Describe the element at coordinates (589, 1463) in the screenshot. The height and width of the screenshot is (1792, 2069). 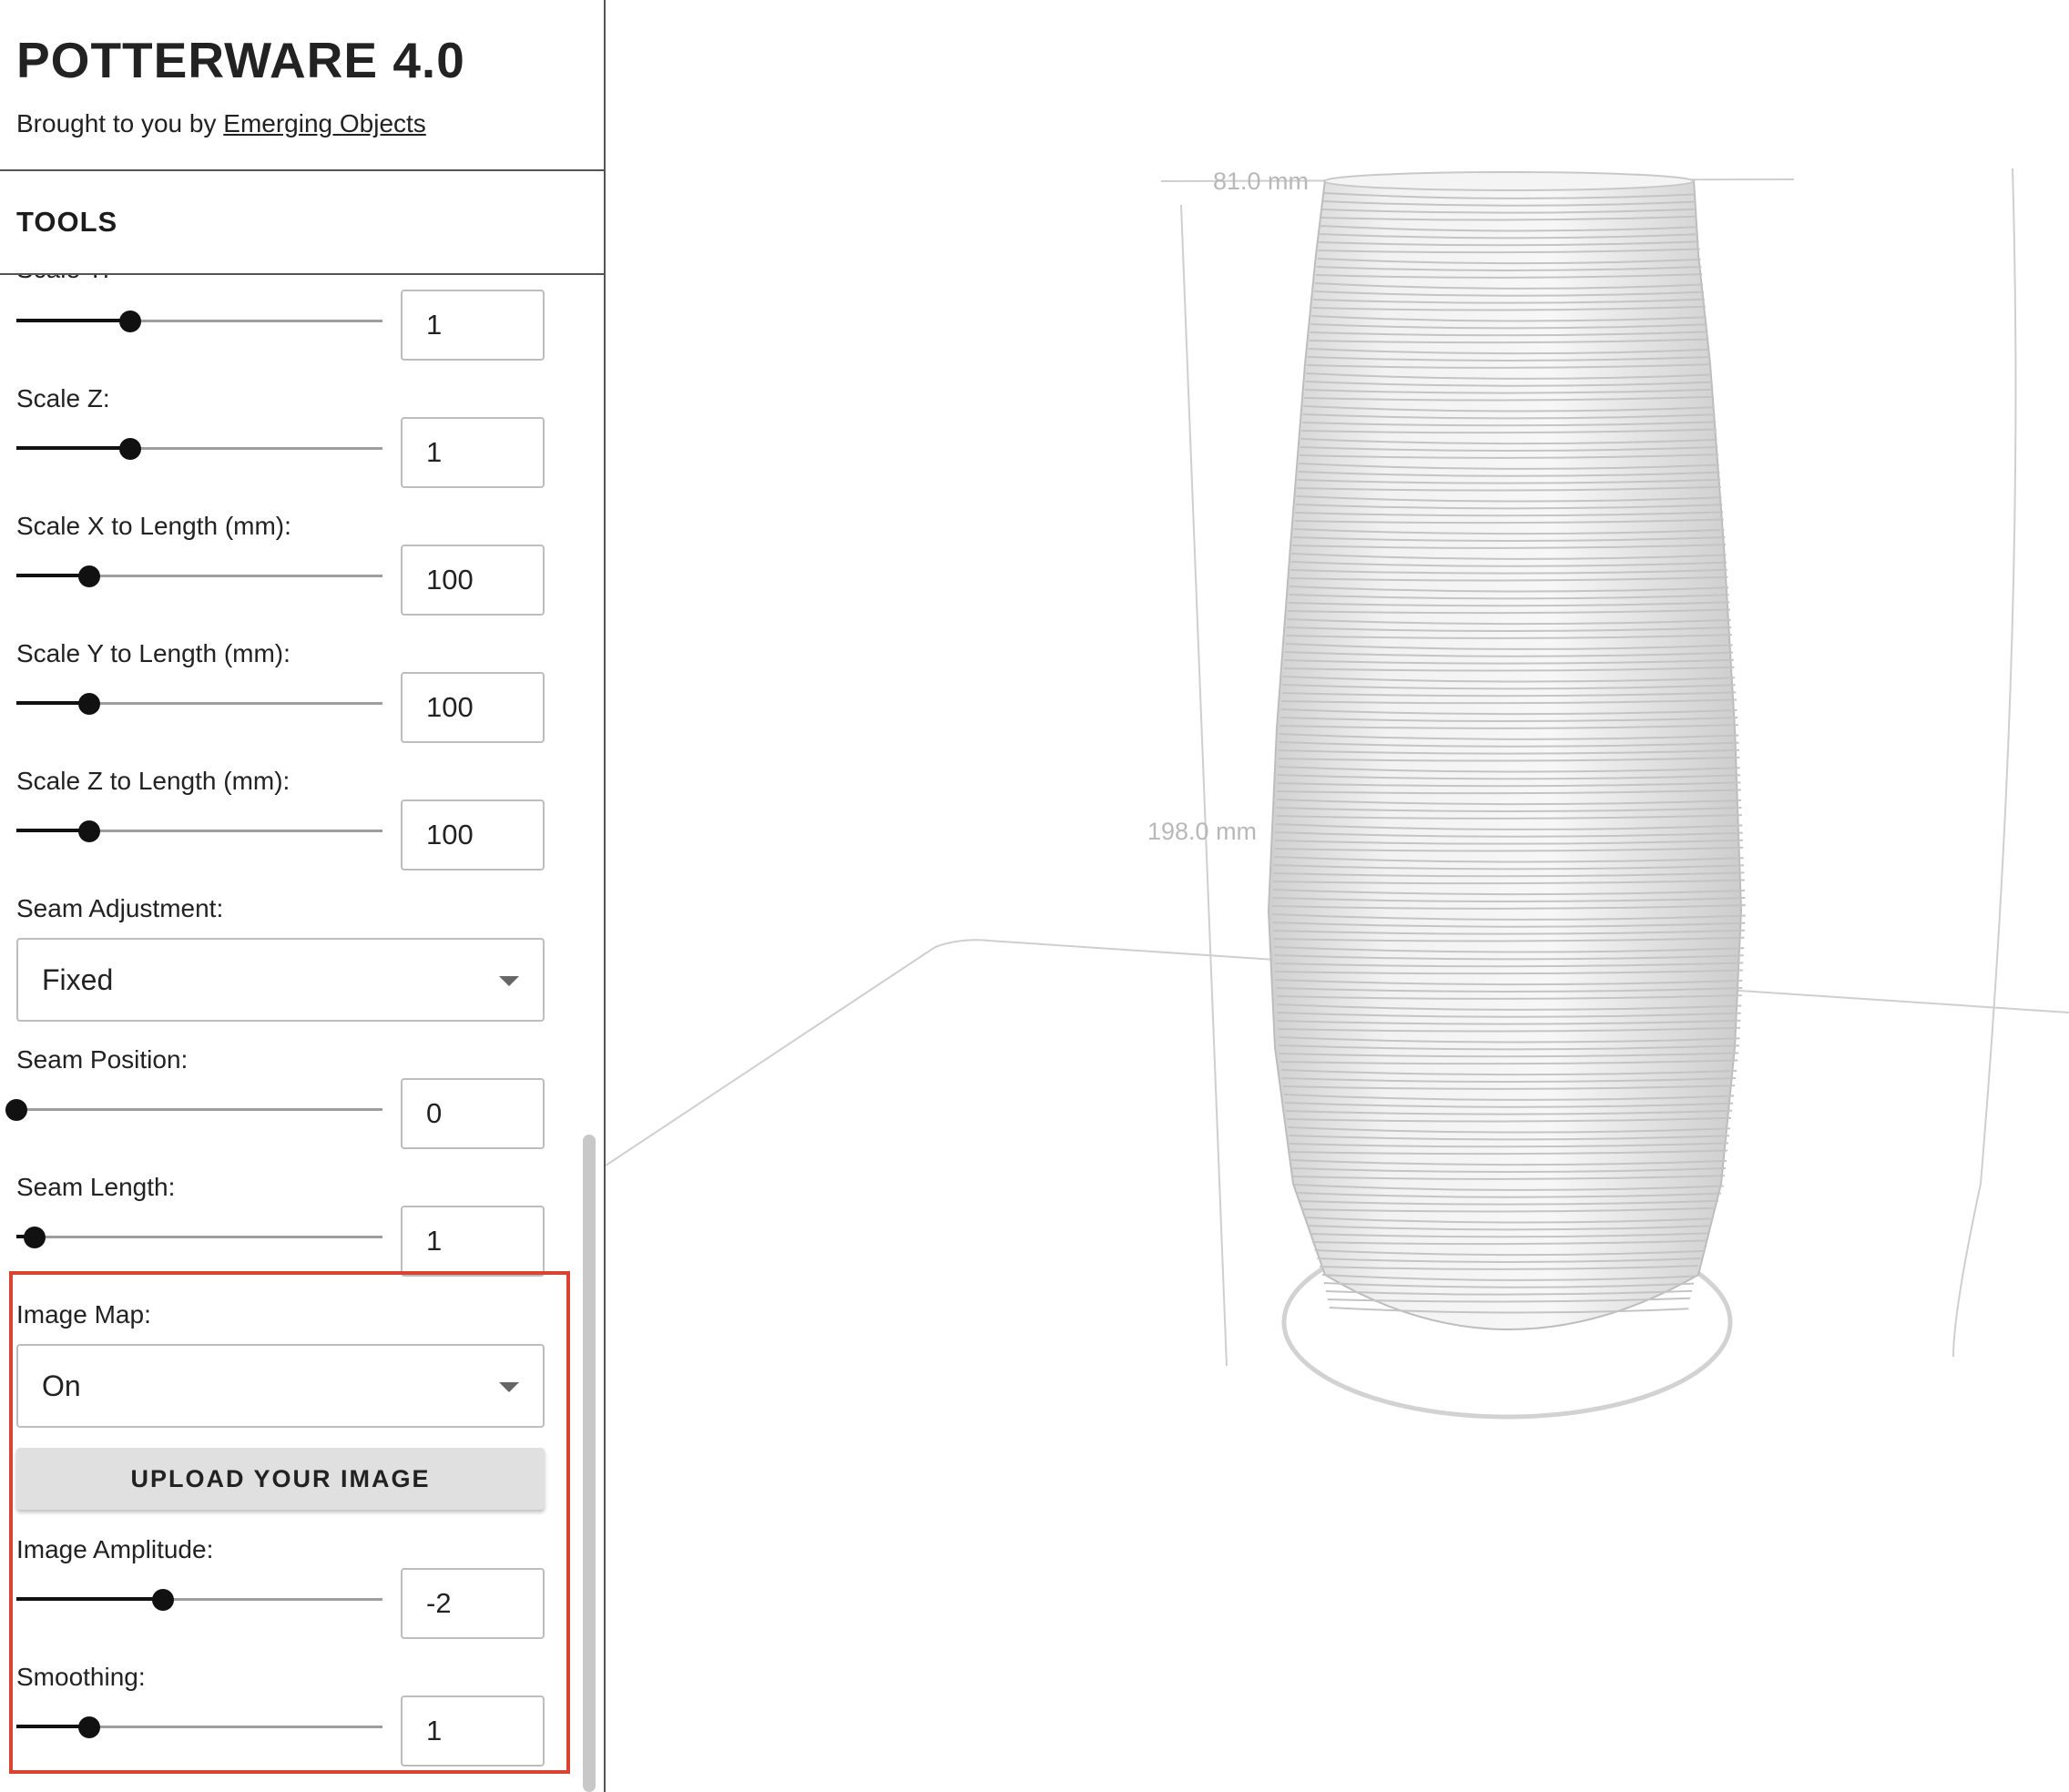
I see `sidebar-scrollbar` at that location.